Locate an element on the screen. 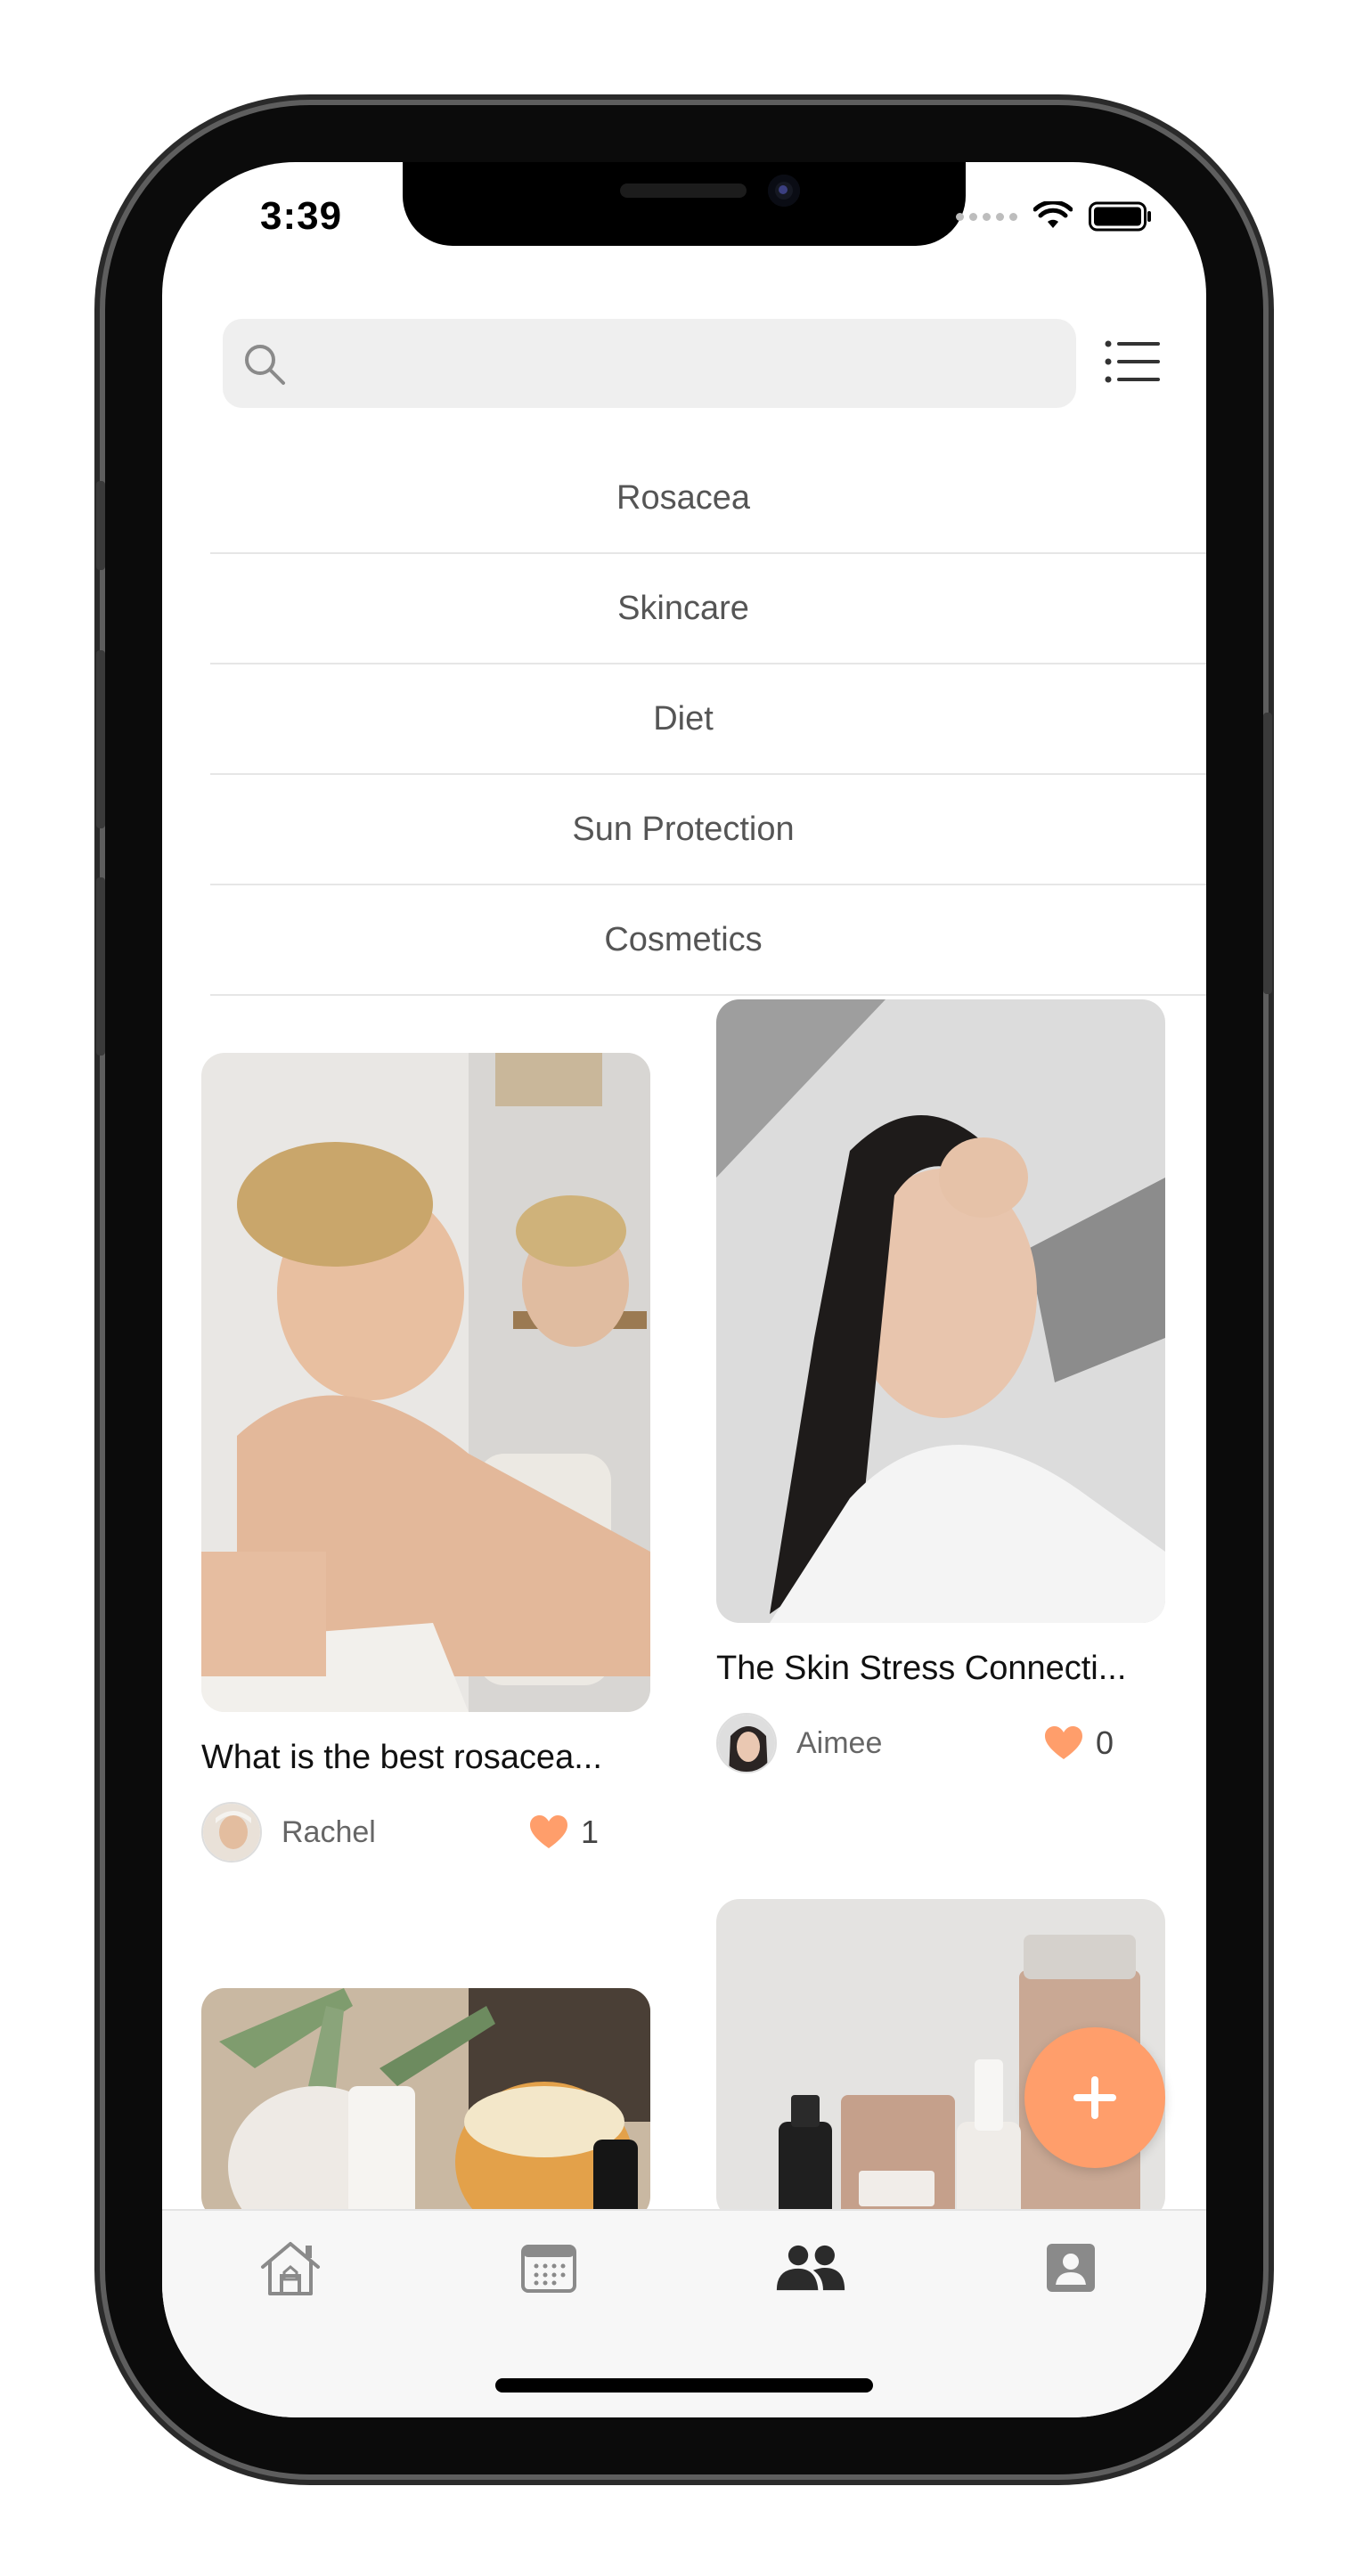 This screenshot has height=2576, width=1363. front-camera is located at coordinates (784, 191).